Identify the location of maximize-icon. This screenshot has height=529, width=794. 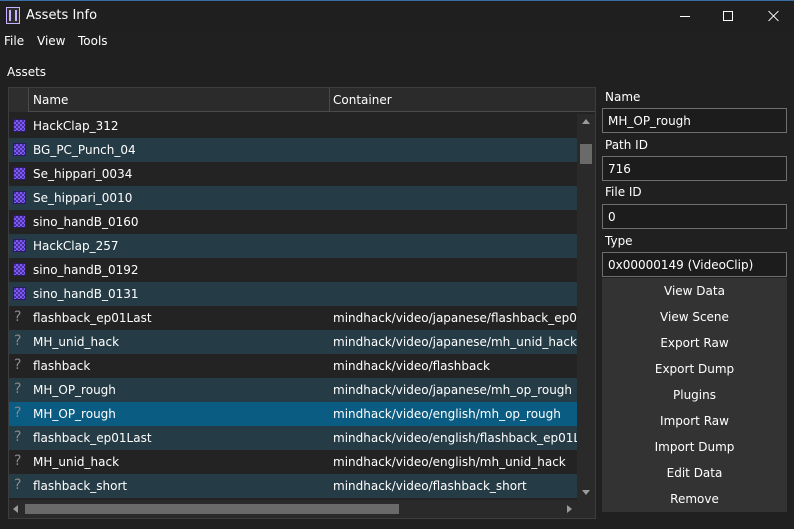
(728, 16).